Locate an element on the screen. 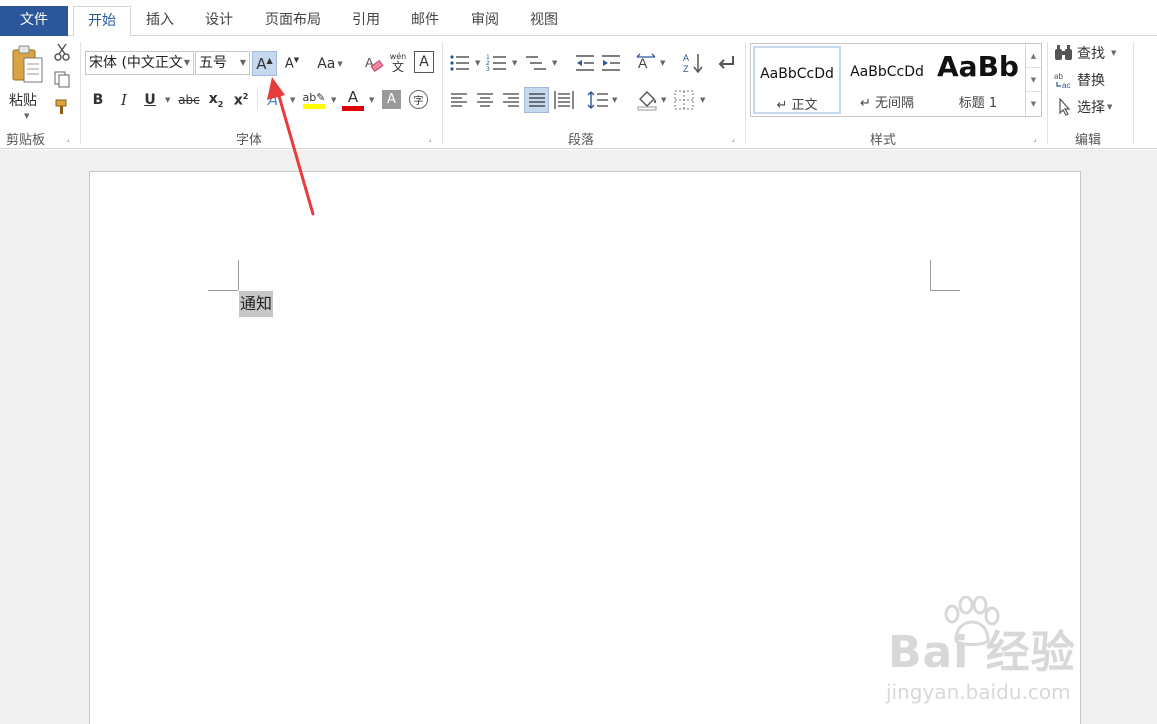 The image size is (1157, 724). bold-button: B is located at coordinates (98, 100).